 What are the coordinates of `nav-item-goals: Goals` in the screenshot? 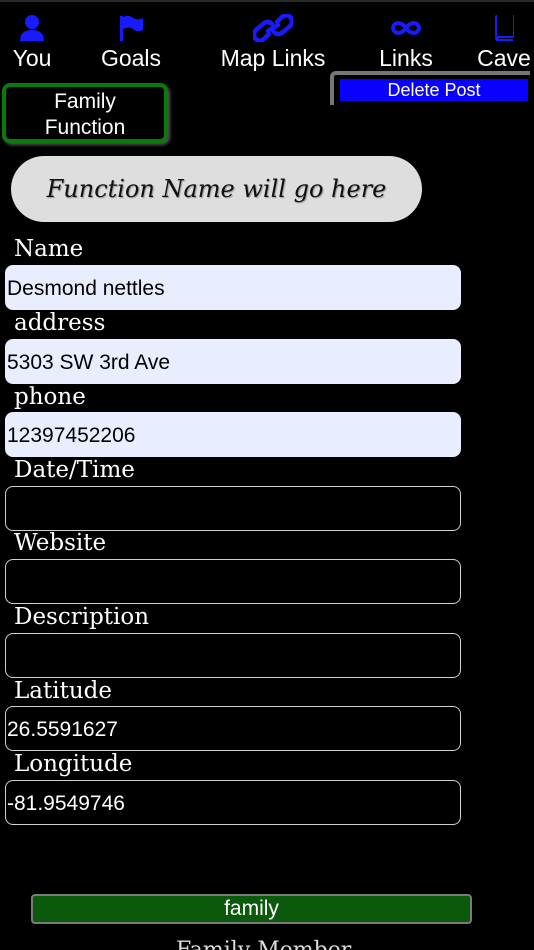 It's located at (131, 43).